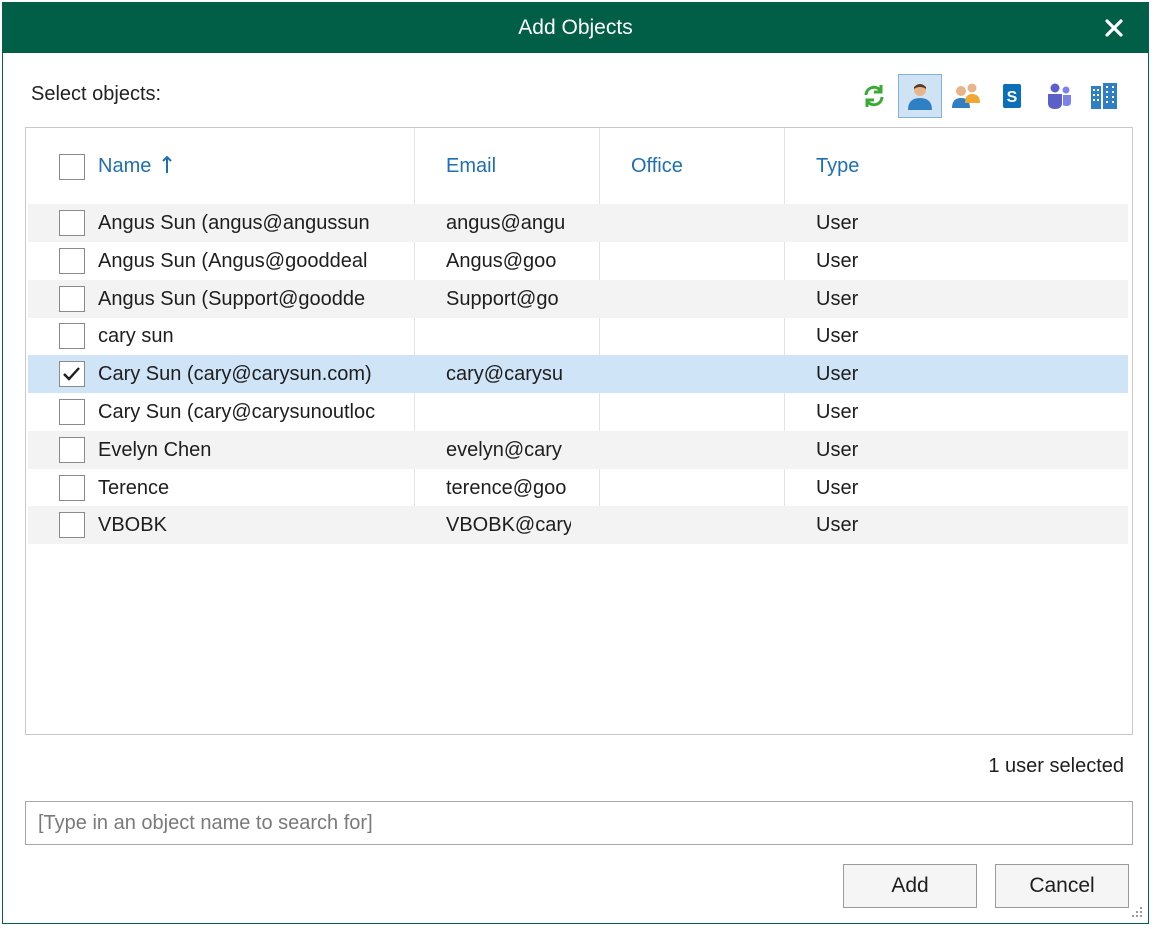  I want to click on cell-email: evelyn@cary, so click(504, 449).